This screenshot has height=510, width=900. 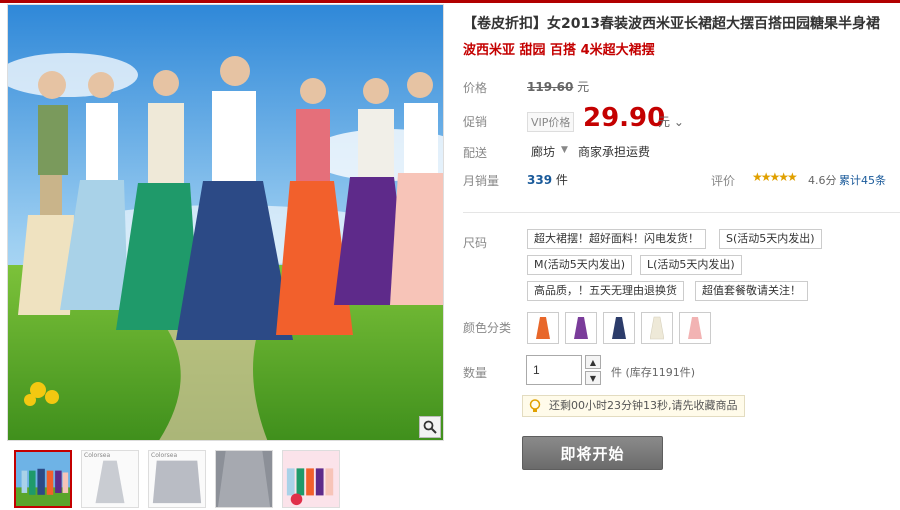 I want to click on countdown-text: 还剩00小时23分钟13秒,请先收藏商品, so click(x=643, y=405).